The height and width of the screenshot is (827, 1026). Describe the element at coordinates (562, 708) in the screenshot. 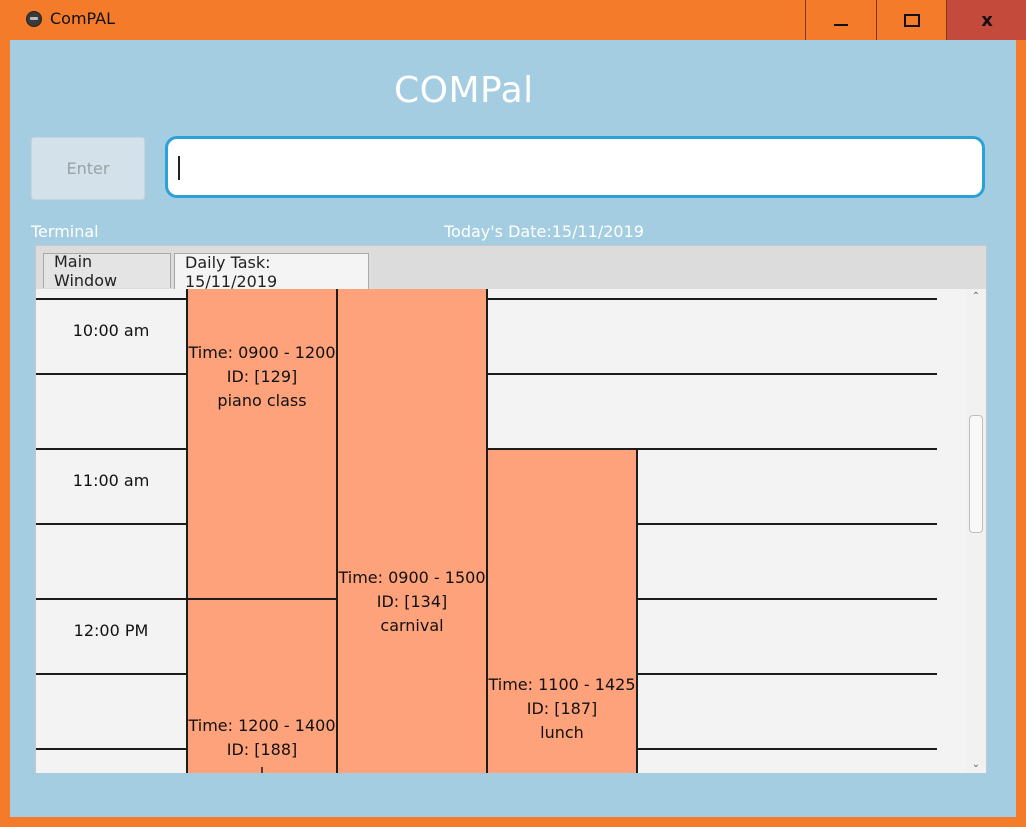

I see `task-id: ID: [187]` at that location.